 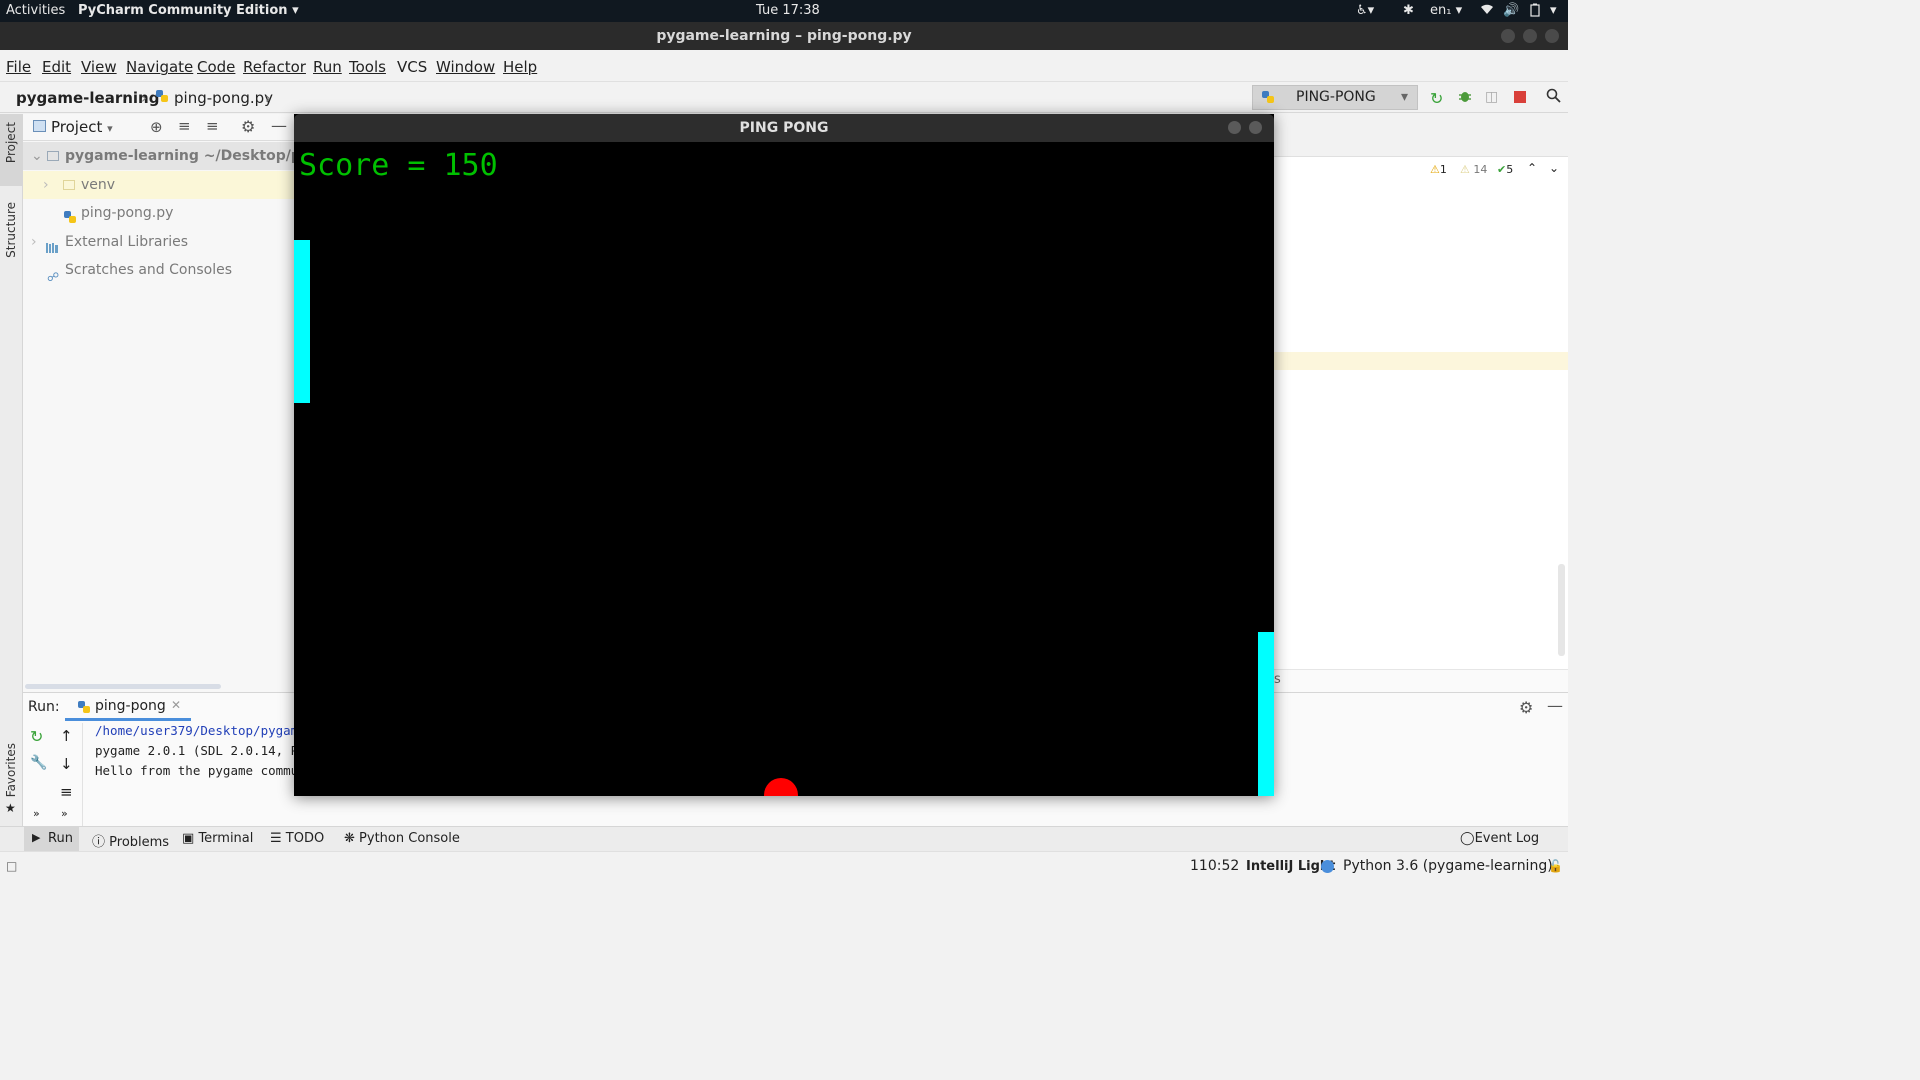 I want to click on stop-icon, so click(x=1520, y=97).